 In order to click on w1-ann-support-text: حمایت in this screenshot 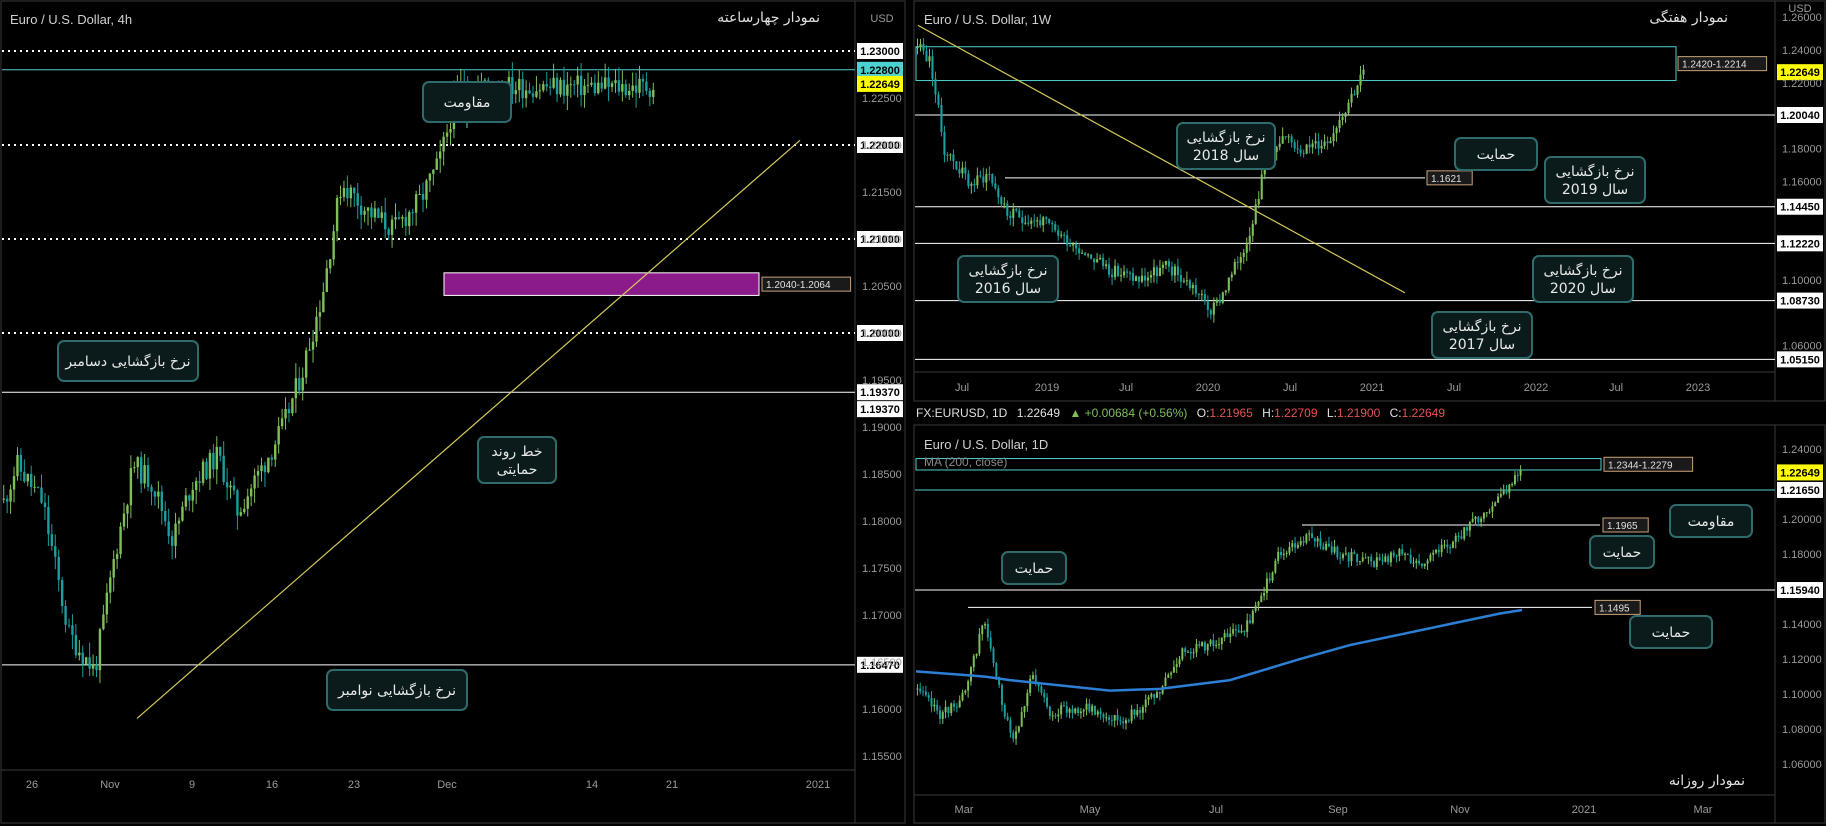, I will do `click(1496, 155)`.